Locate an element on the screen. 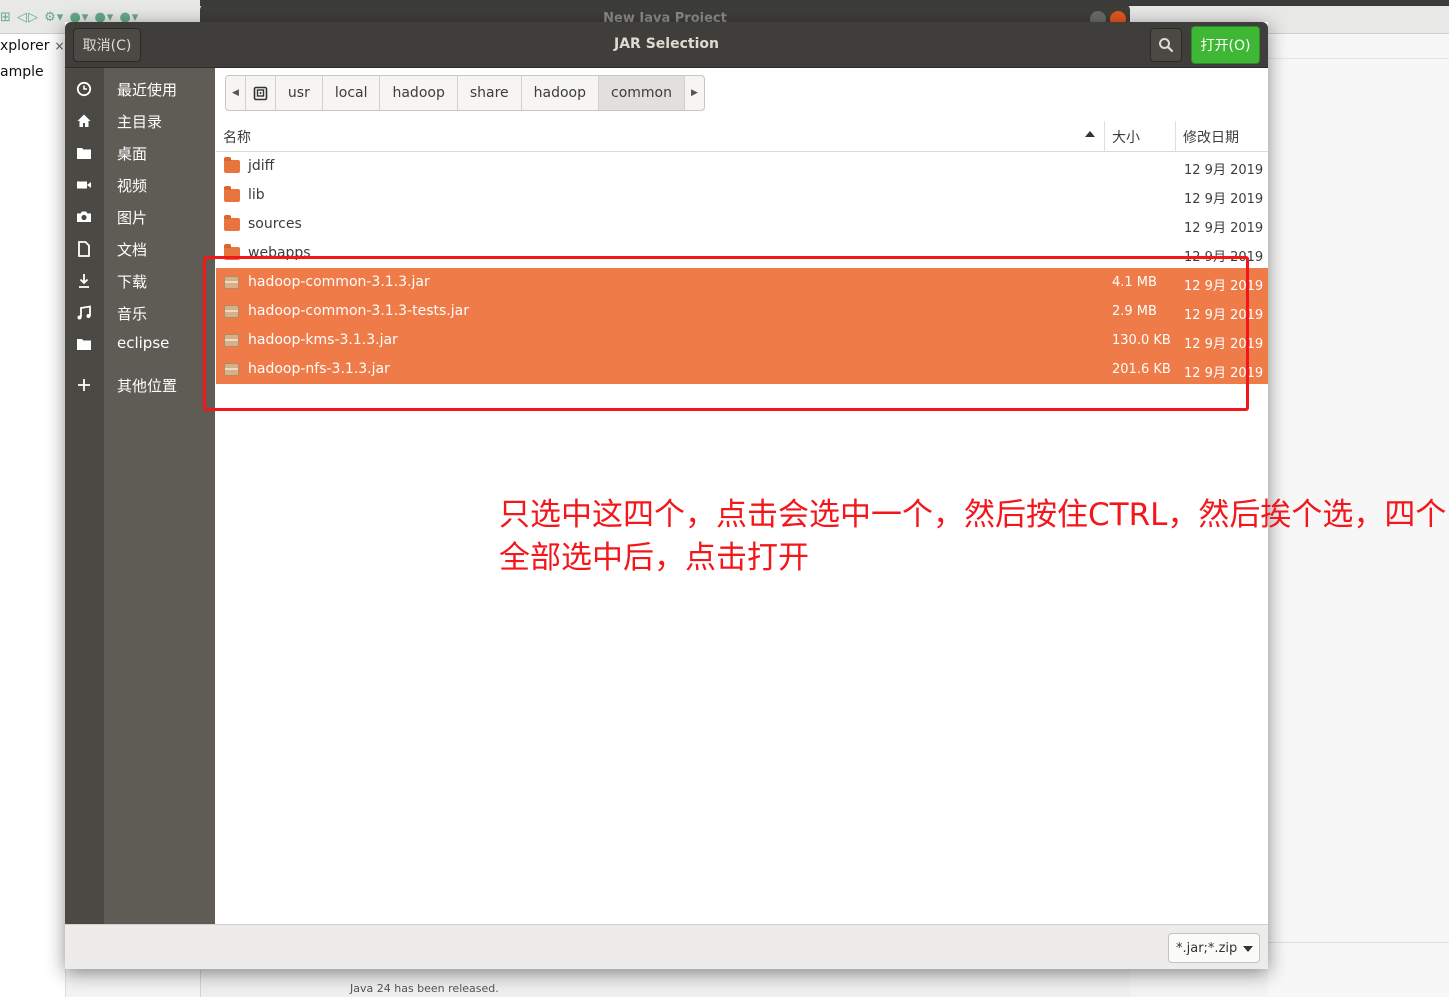  path-bar: ◀ usr local hadoop share hadoop common ▶ is located at coordinates (465, 93).